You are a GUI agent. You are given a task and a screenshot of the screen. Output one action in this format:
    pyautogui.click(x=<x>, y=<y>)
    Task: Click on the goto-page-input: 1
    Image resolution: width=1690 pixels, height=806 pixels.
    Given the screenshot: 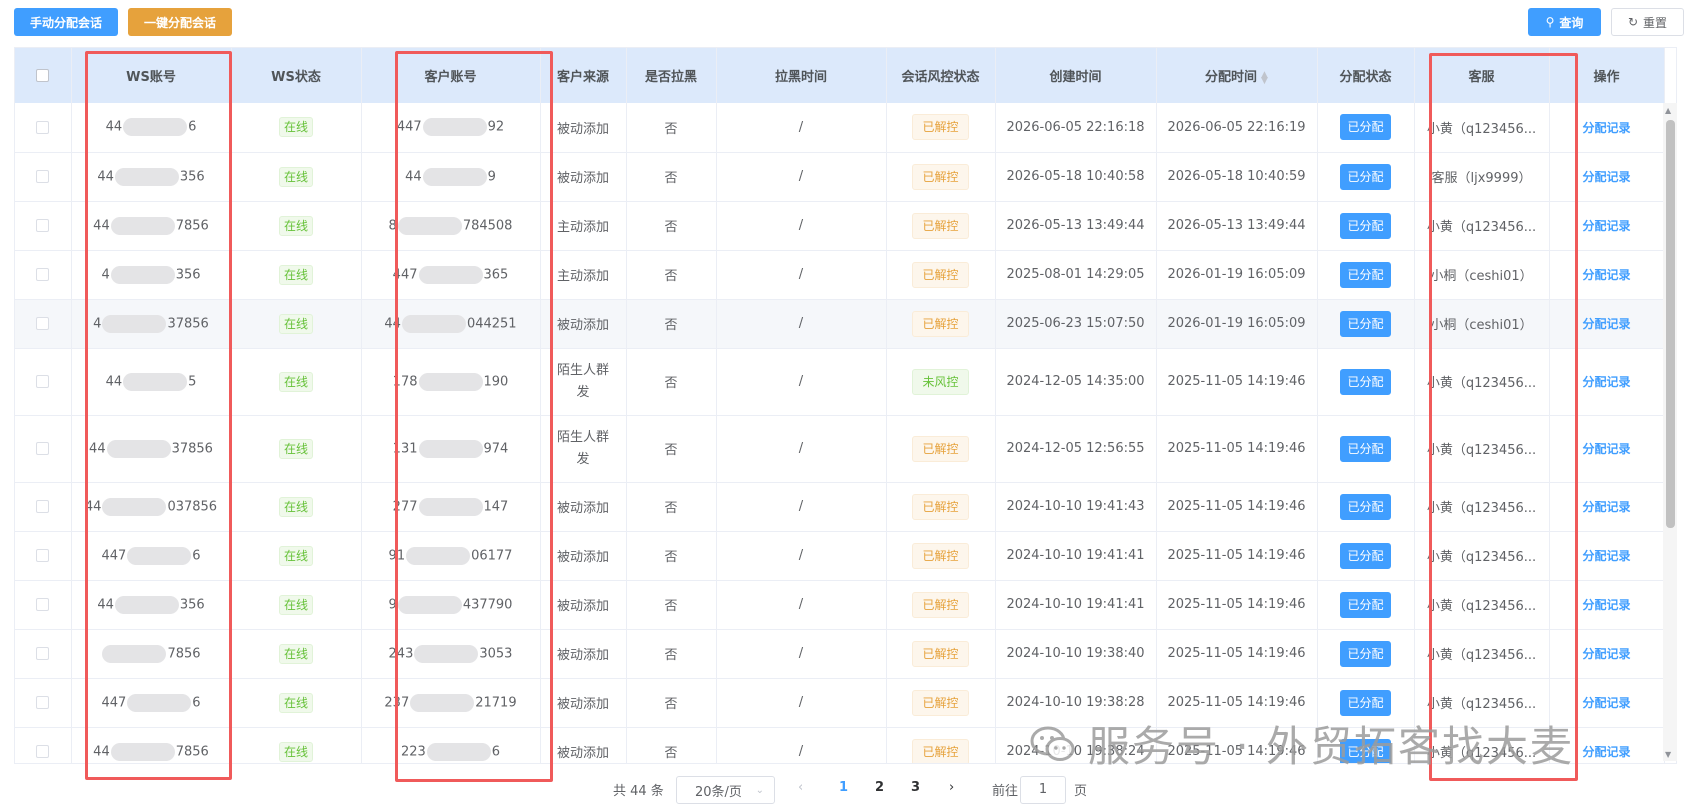 What is the action you would take?
    pyautogui.click(x=1043, y=790)
    